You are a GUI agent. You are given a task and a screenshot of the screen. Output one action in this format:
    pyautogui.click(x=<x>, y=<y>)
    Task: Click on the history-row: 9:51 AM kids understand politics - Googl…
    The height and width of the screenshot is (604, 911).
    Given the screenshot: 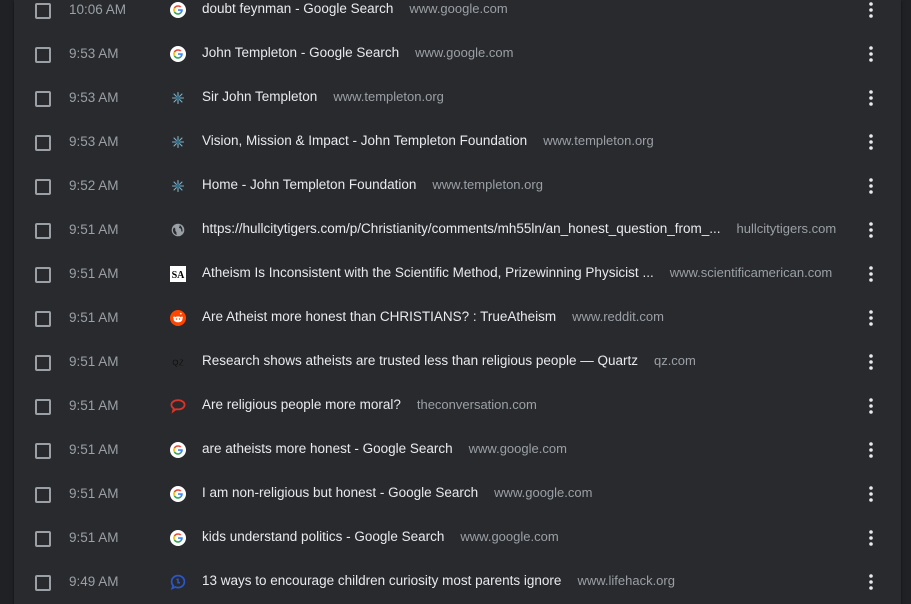 What is the action you would take?
    pyautogui.click(x=457, y=538)
    